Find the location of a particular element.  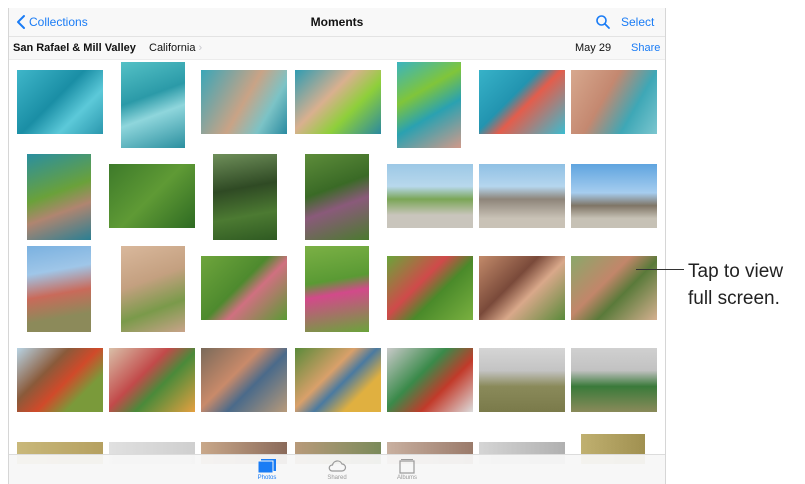

moment-region-link: California › is located at coordinates (175, 48).